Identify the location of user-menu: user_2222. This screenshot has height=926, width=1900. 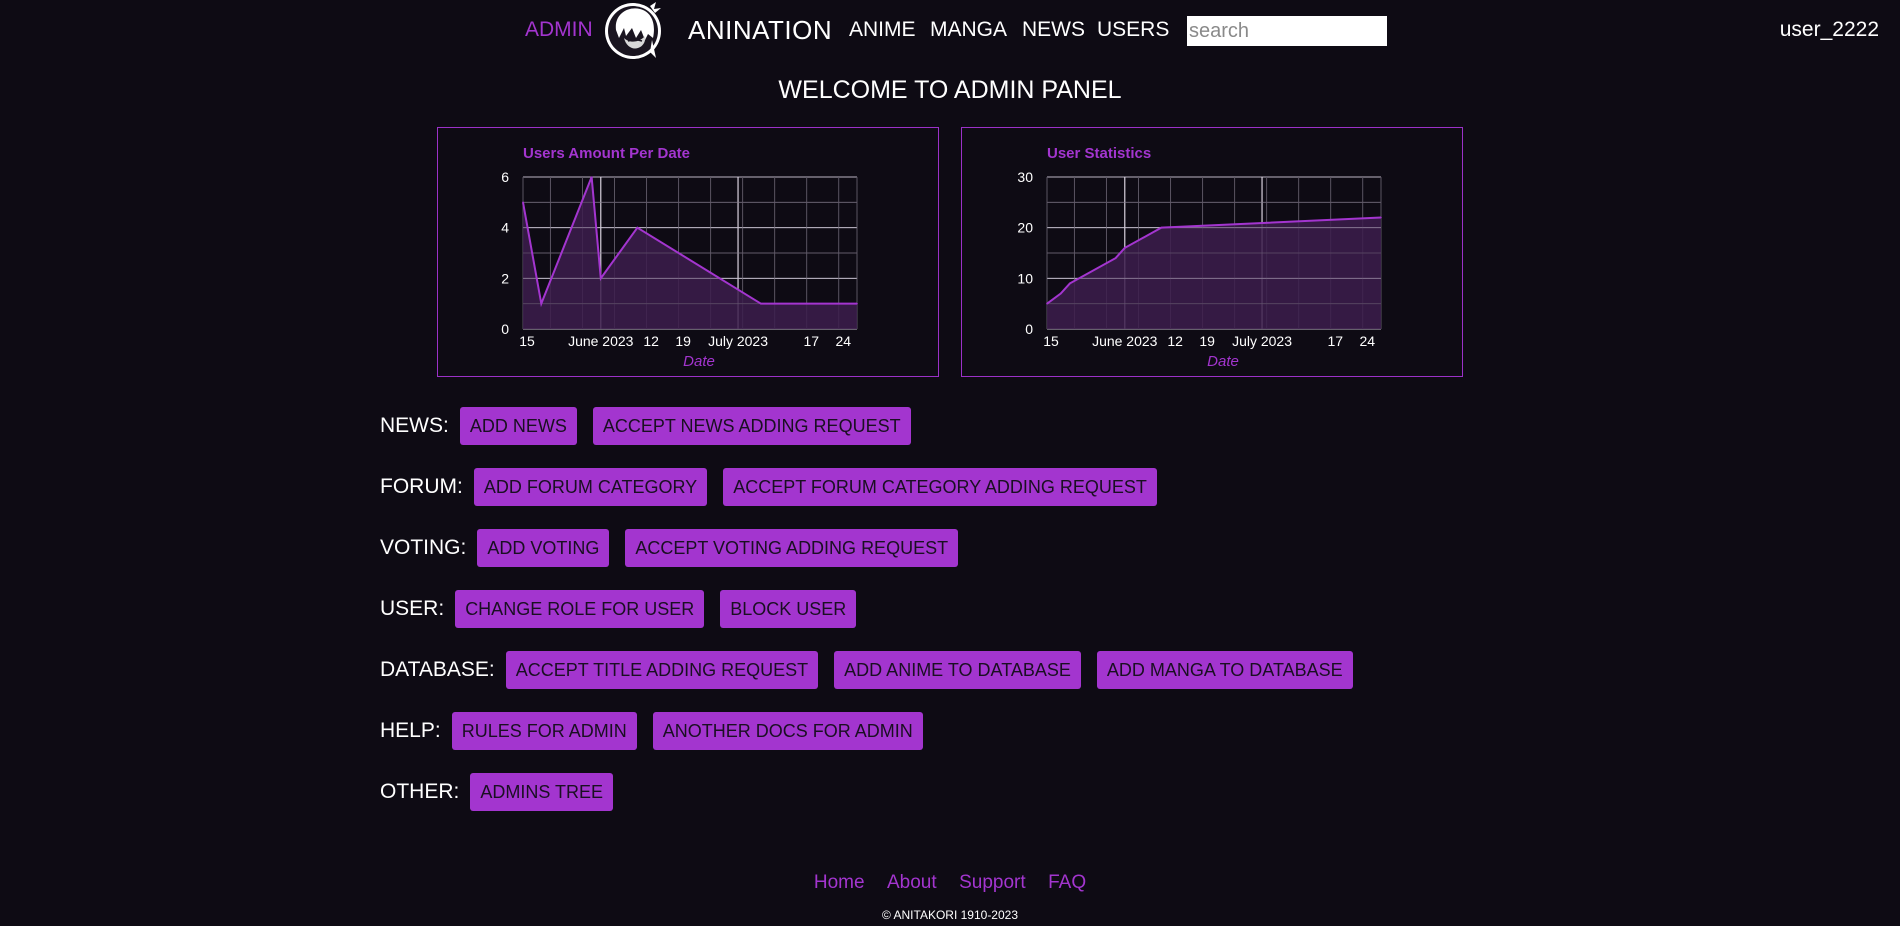
(1829, 30).